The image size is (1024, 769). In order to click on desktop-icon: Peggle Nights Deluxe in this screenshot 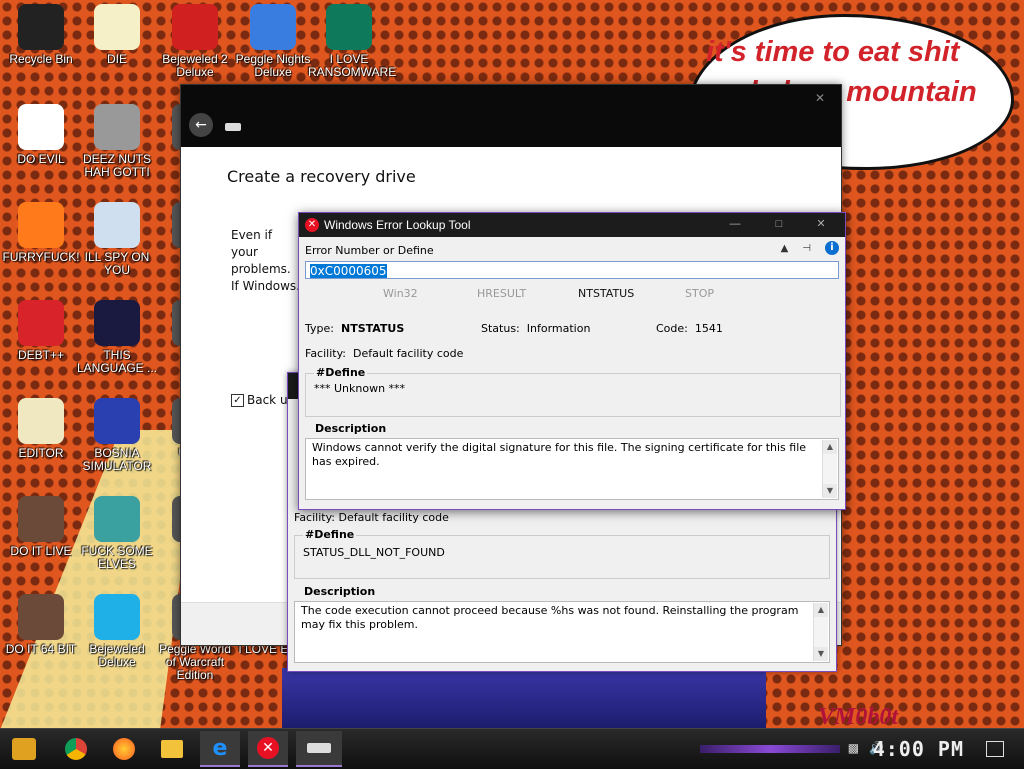, I will do `click(273, 41)`.